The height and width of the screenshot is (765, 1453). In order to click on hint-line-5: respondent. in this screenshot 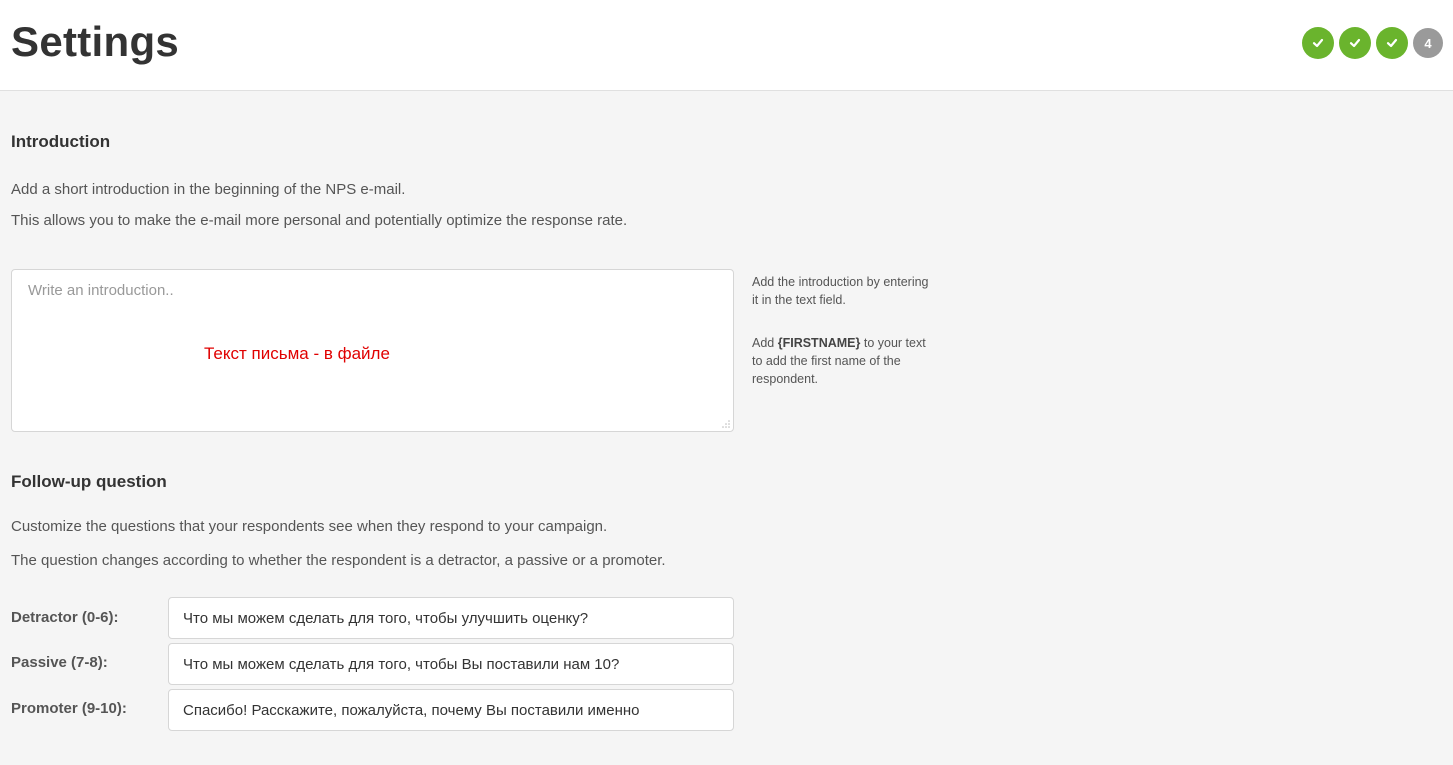, I will do `click(785, 379)`.